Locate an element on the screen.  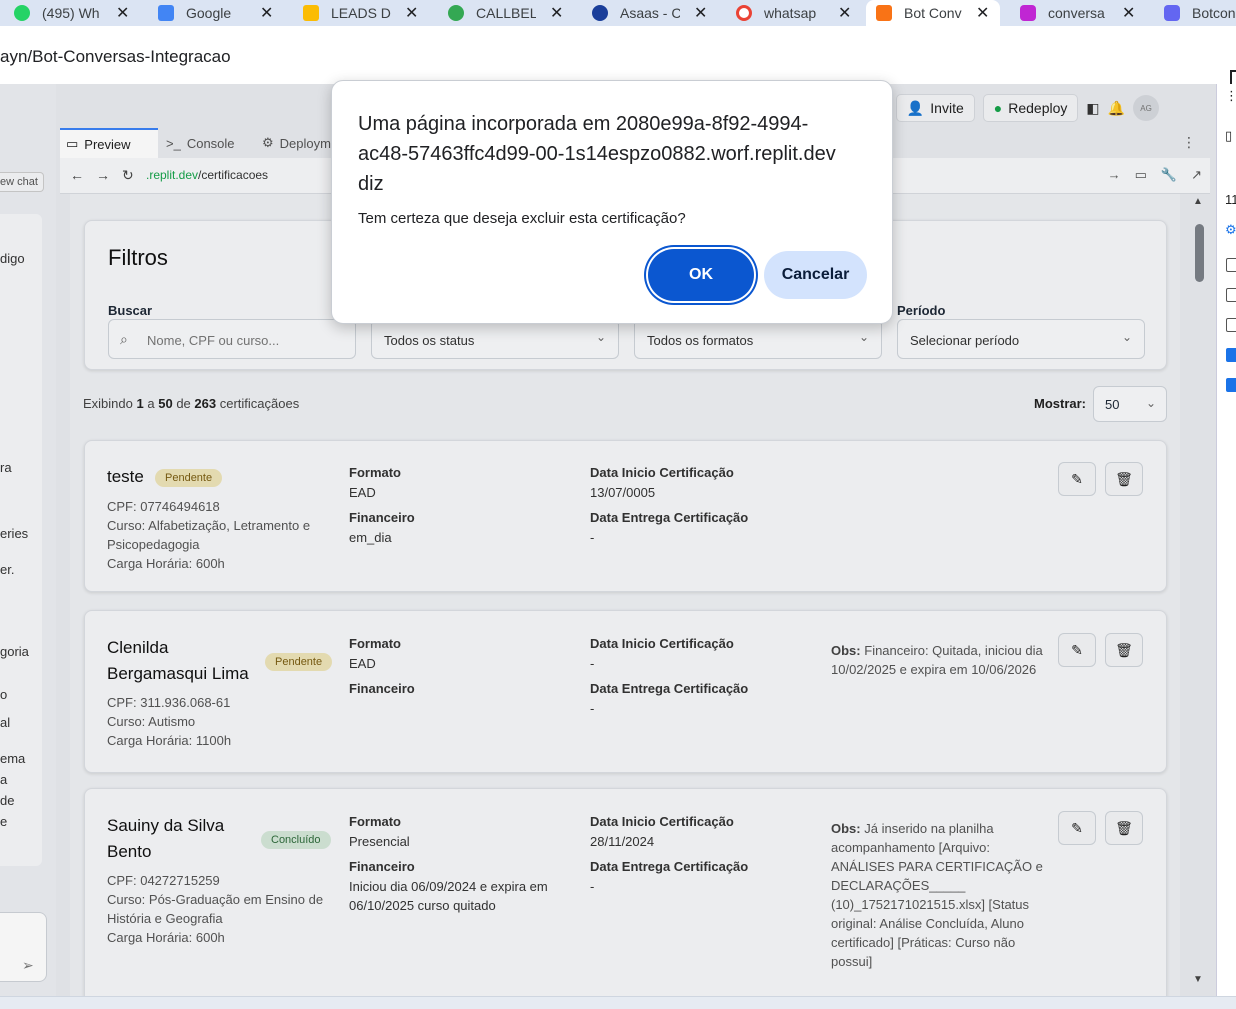
cancel-button: Cancelar is located at coordinates (815, 275).